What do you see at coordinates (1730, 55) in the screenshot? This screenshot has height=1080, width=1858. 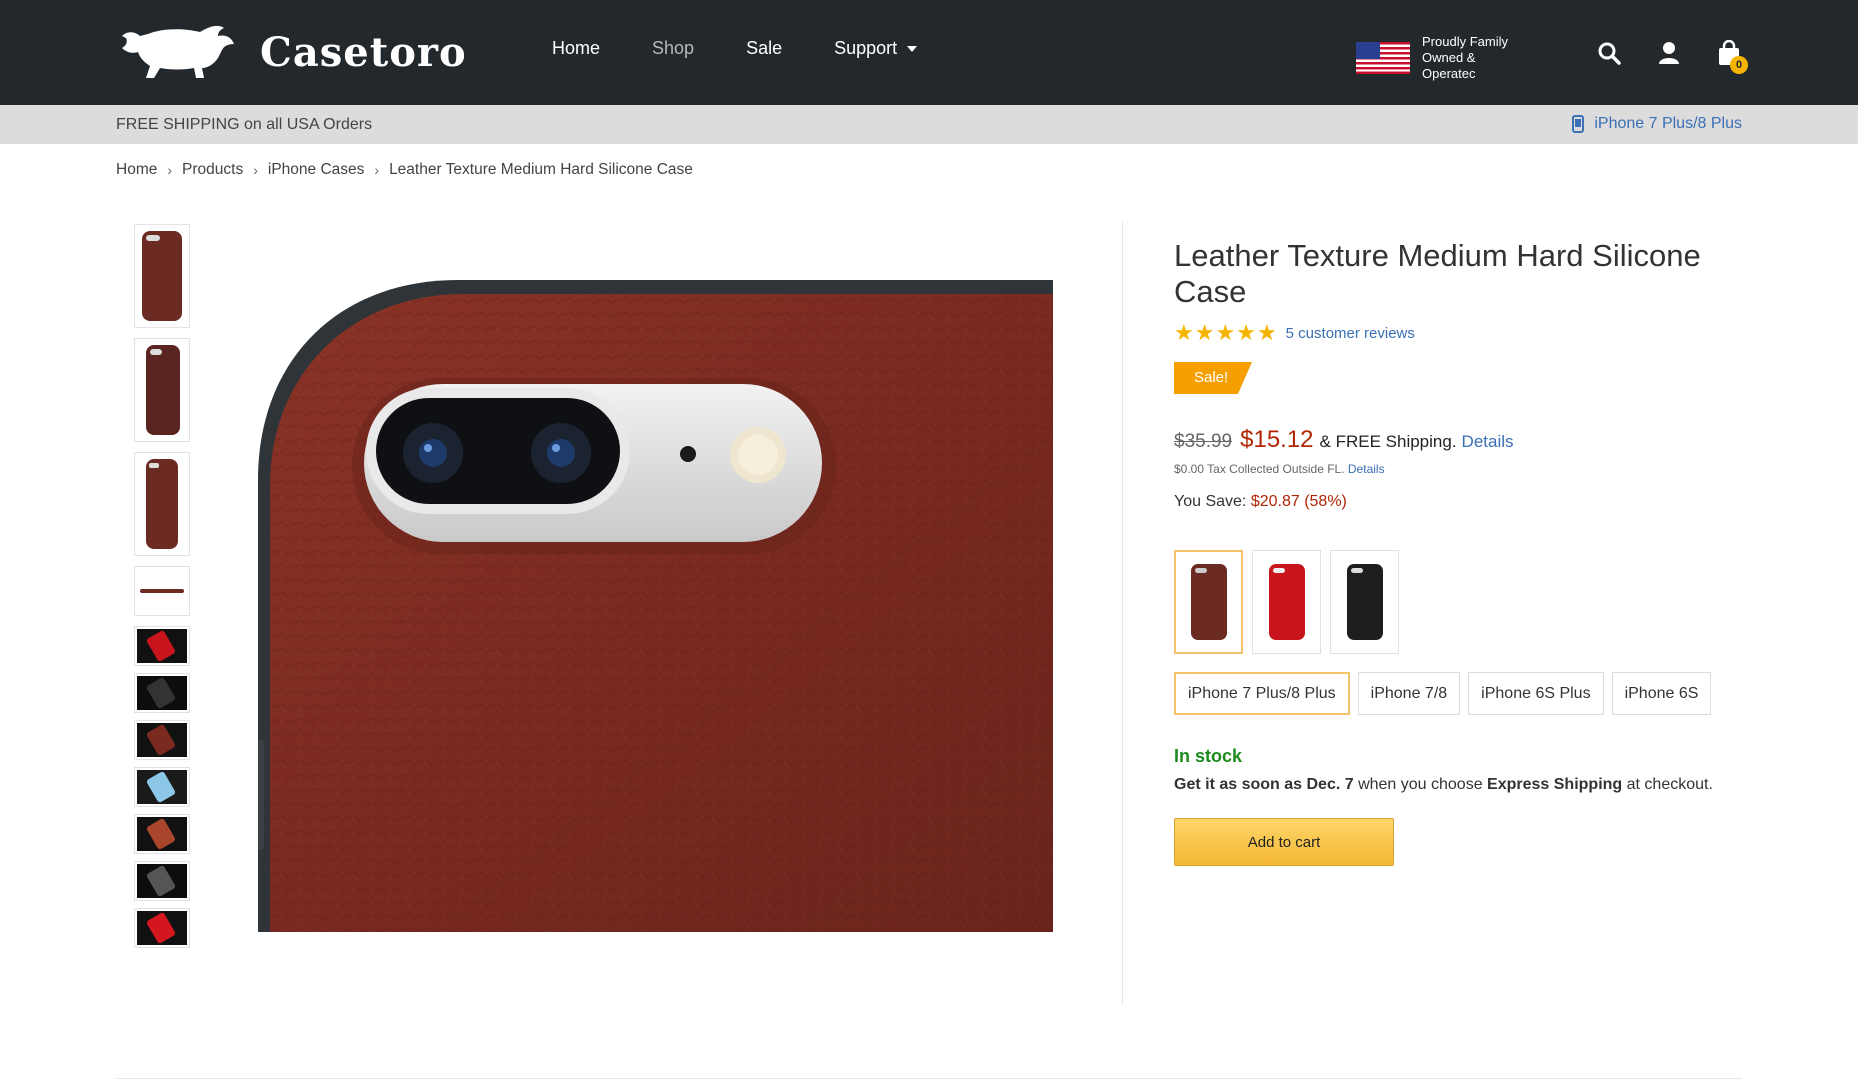 I see `cart-button: 0` at bounding box center [1730, 55].